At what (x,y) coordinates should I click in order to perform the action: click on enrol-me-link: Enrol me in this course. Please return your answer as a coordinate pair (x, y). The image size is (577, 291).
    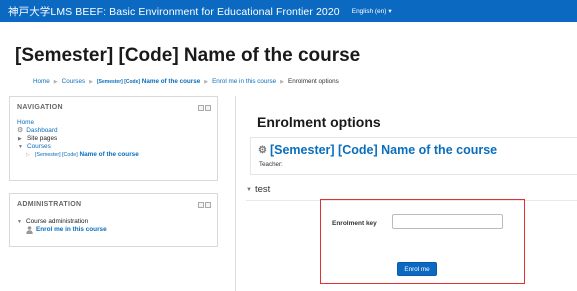
    Looking at the image, I should click on (71, 230).